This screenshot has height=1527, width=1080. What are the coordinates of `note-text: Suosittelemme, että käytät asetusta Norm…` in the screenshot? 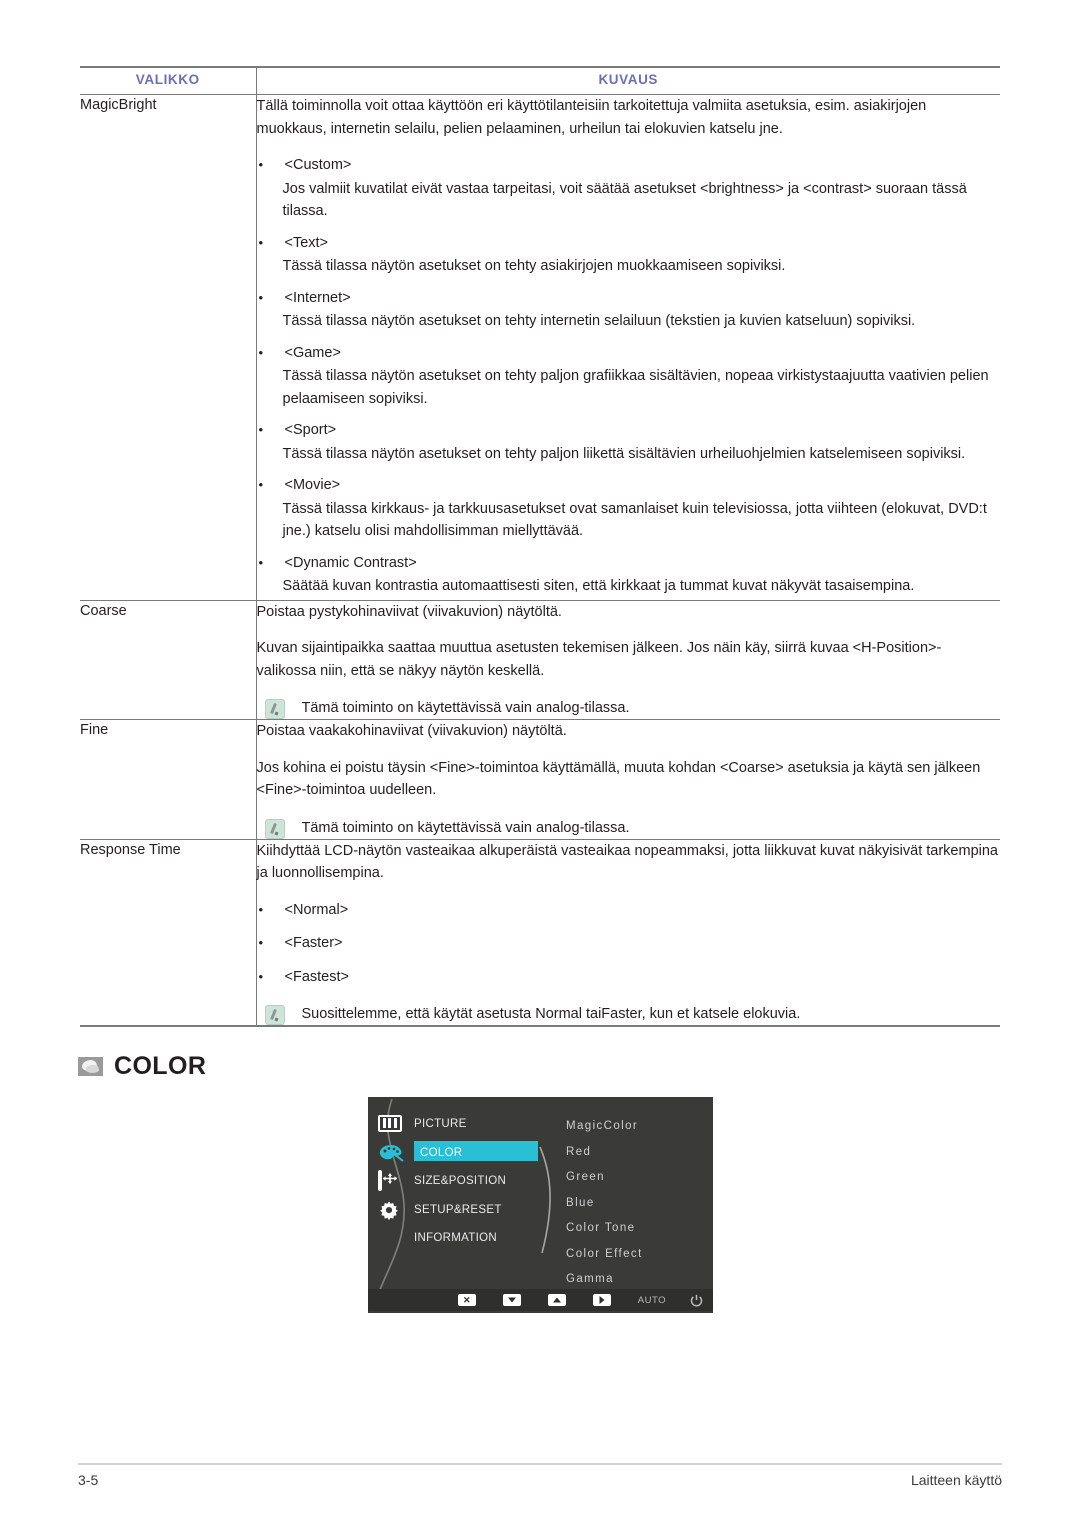 It's located at (551, 1014).